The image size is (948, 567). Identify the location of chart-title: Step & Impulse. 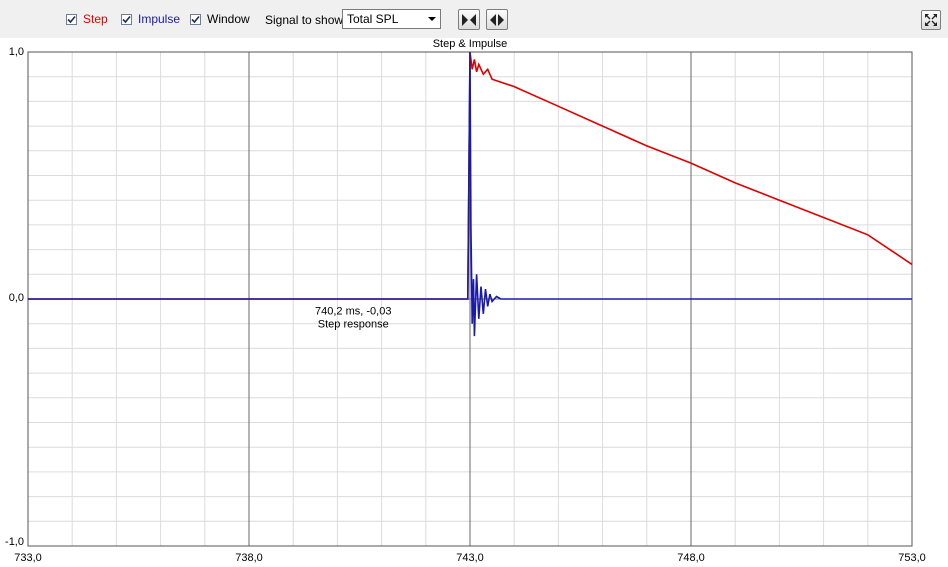
(470, 44).